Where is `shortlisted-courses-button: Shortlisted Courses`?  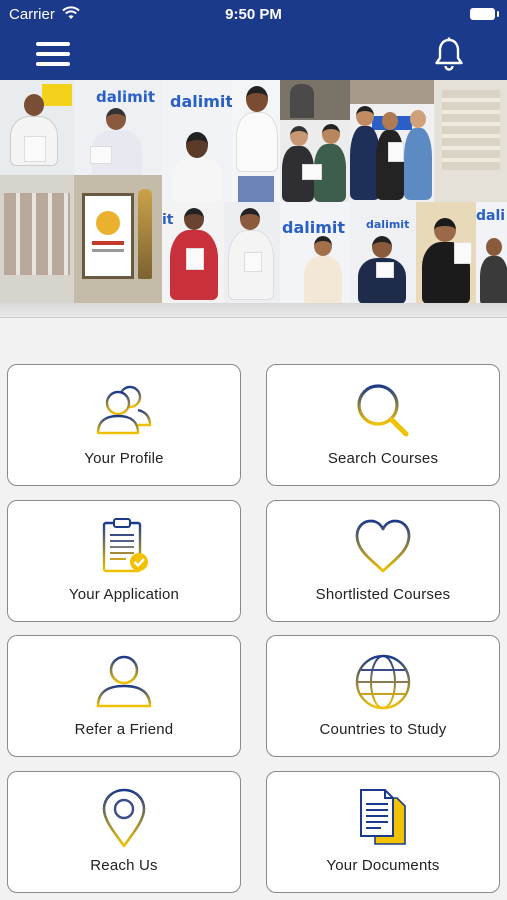 shortlisted-courses-button: Shortlisted Courses is located at coordinates (383, 561).